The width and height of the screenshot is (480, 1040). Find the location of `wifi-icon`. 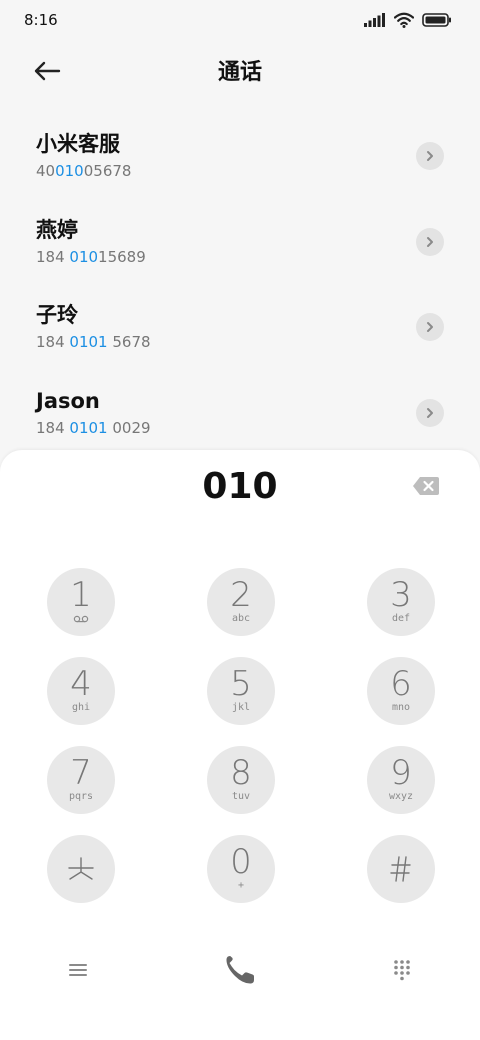

wifi-icon is located at coordinates (404, 20).